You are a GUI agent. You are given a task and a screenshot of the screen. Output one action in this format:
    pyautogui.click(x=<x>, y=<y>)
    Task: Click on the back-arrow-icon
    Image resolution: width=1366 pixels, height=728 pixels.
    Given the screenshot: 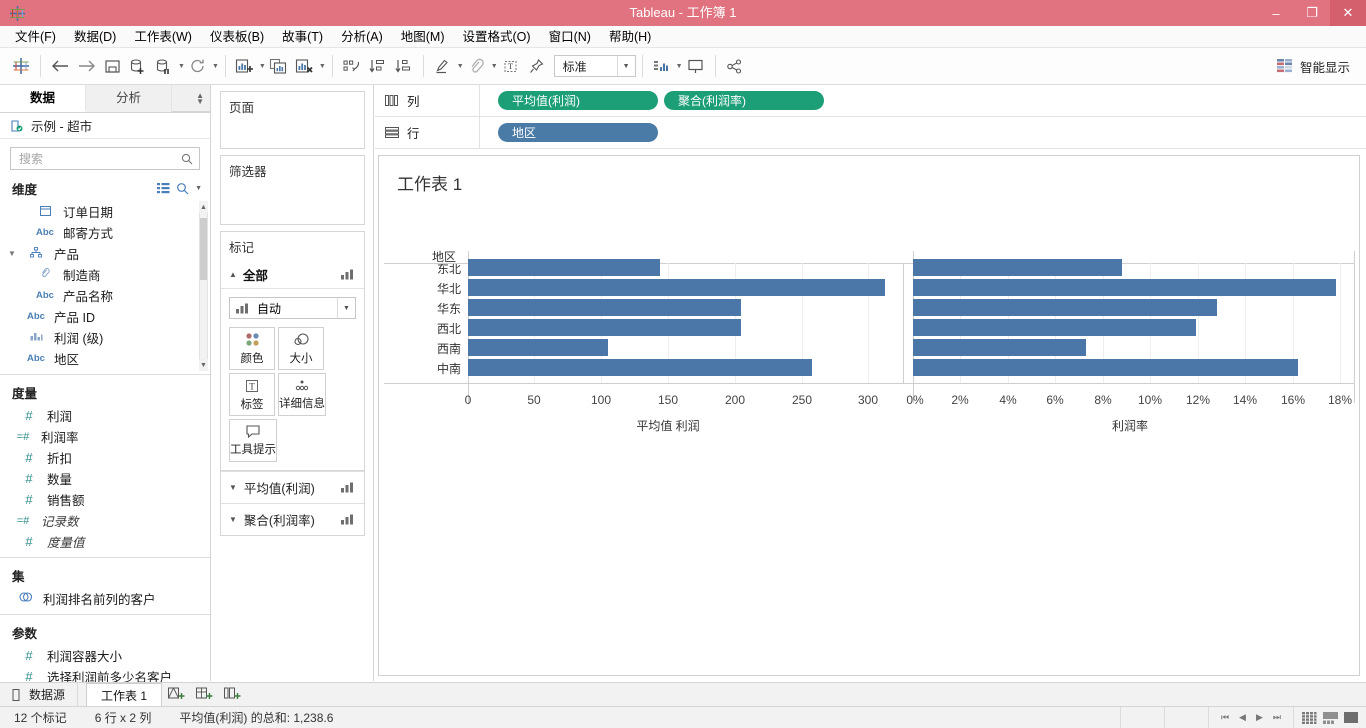 What is the action you would take?
    pyautogui.click(x=60, y=66)
    